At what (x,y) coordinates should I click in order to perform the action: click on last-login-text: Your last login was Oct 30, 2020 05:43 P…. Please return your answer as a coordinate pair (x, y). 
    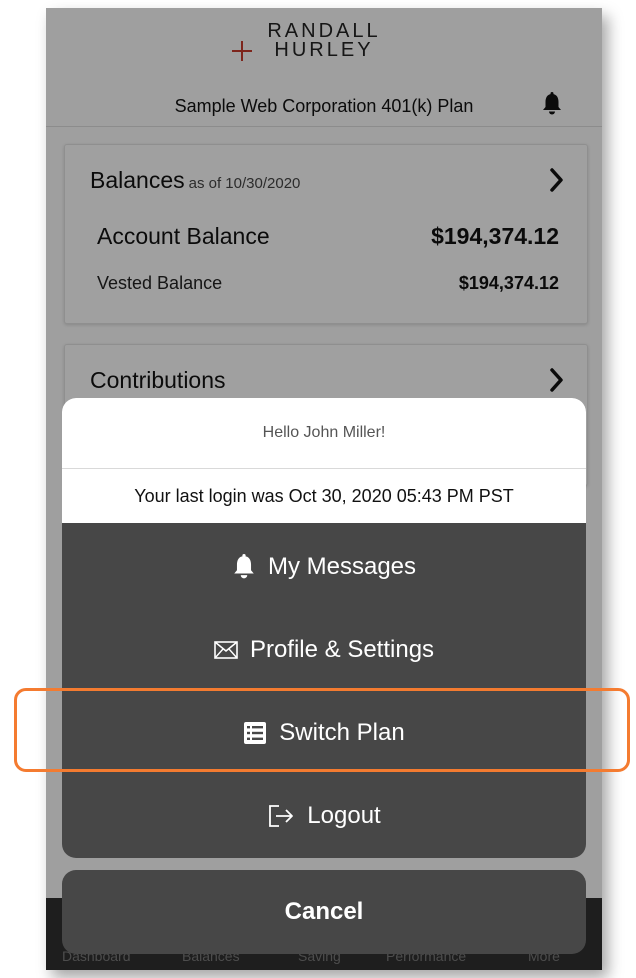
    Looking at the image, I should click on (324, 496).